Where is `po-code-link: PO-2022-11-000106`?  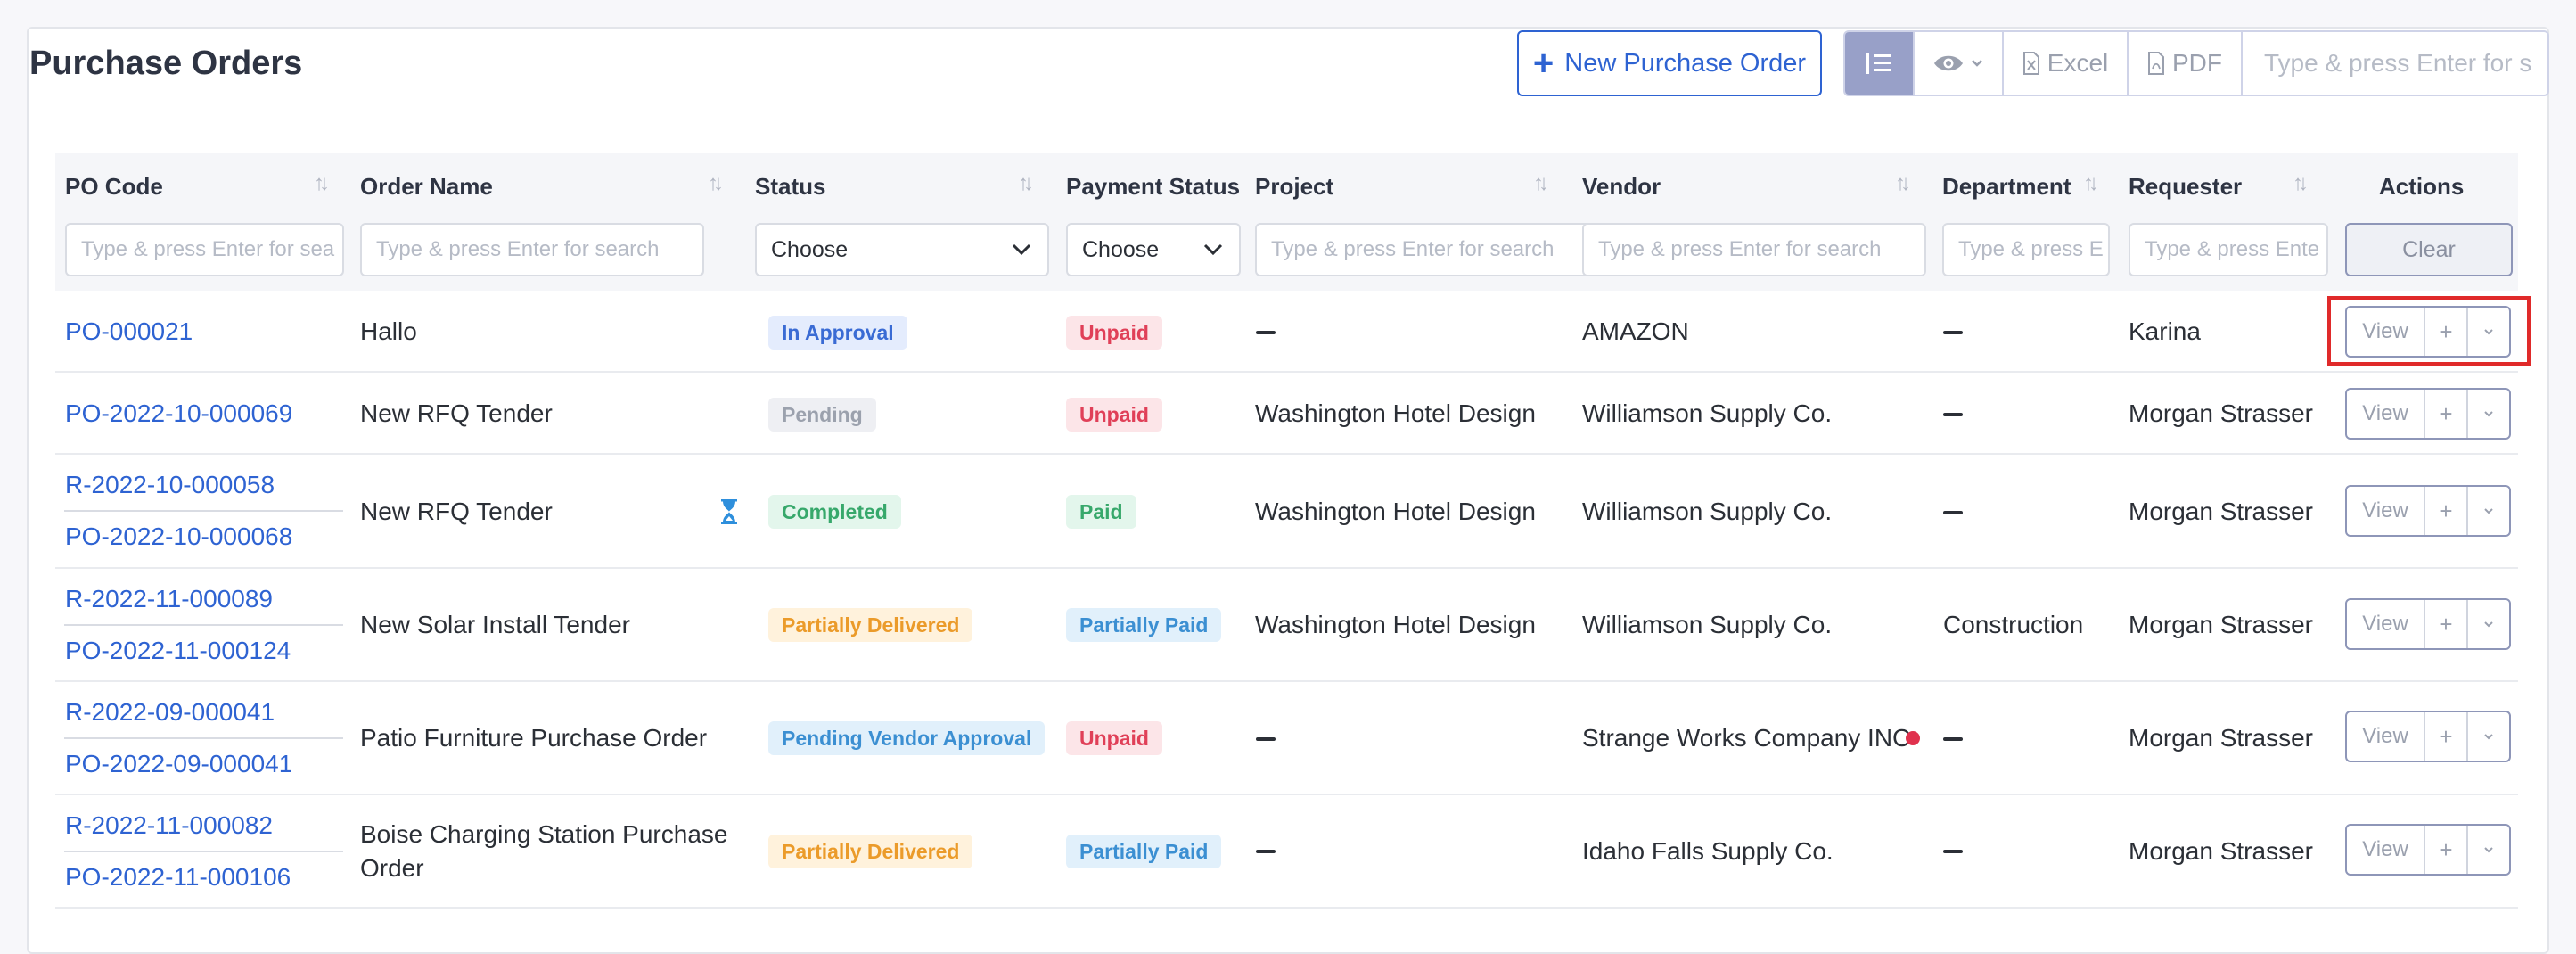
po-code-link: PO-2022-11-000106 is located at coordinates (178, 877).